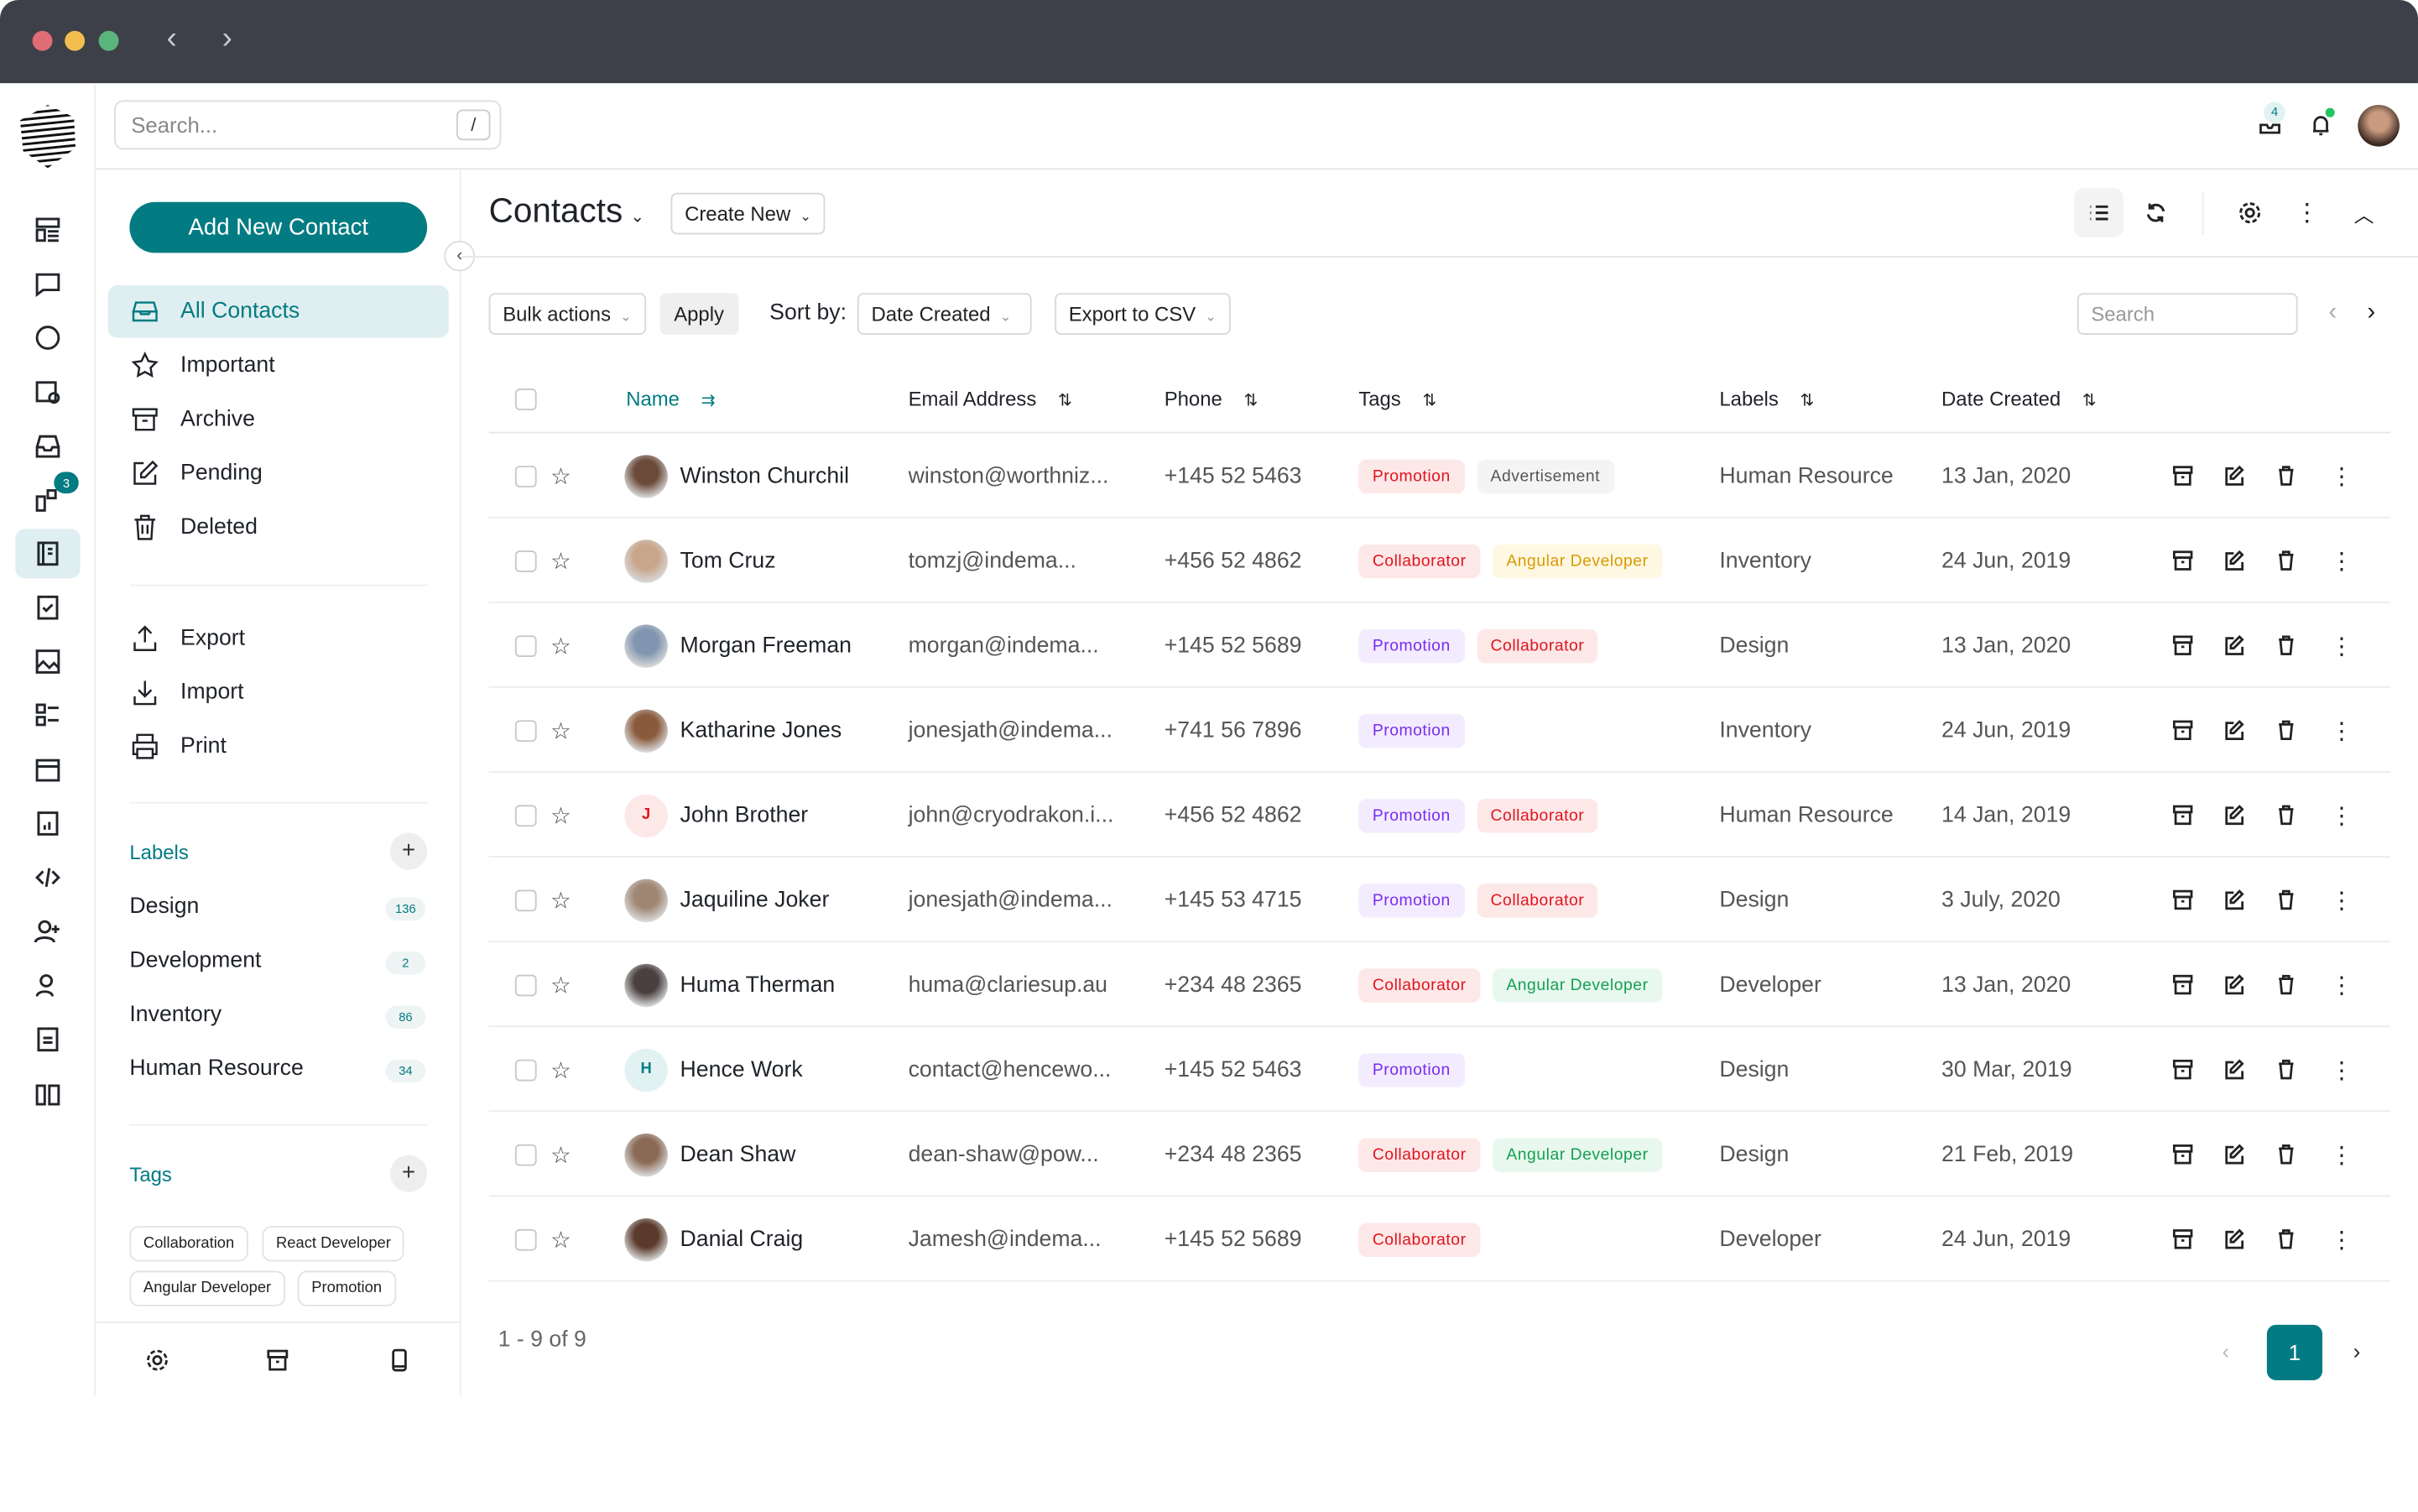  Describe the element at coordinates (189, 1244) in the screenshot. I see `tag-chip: Collaboration` at that location.